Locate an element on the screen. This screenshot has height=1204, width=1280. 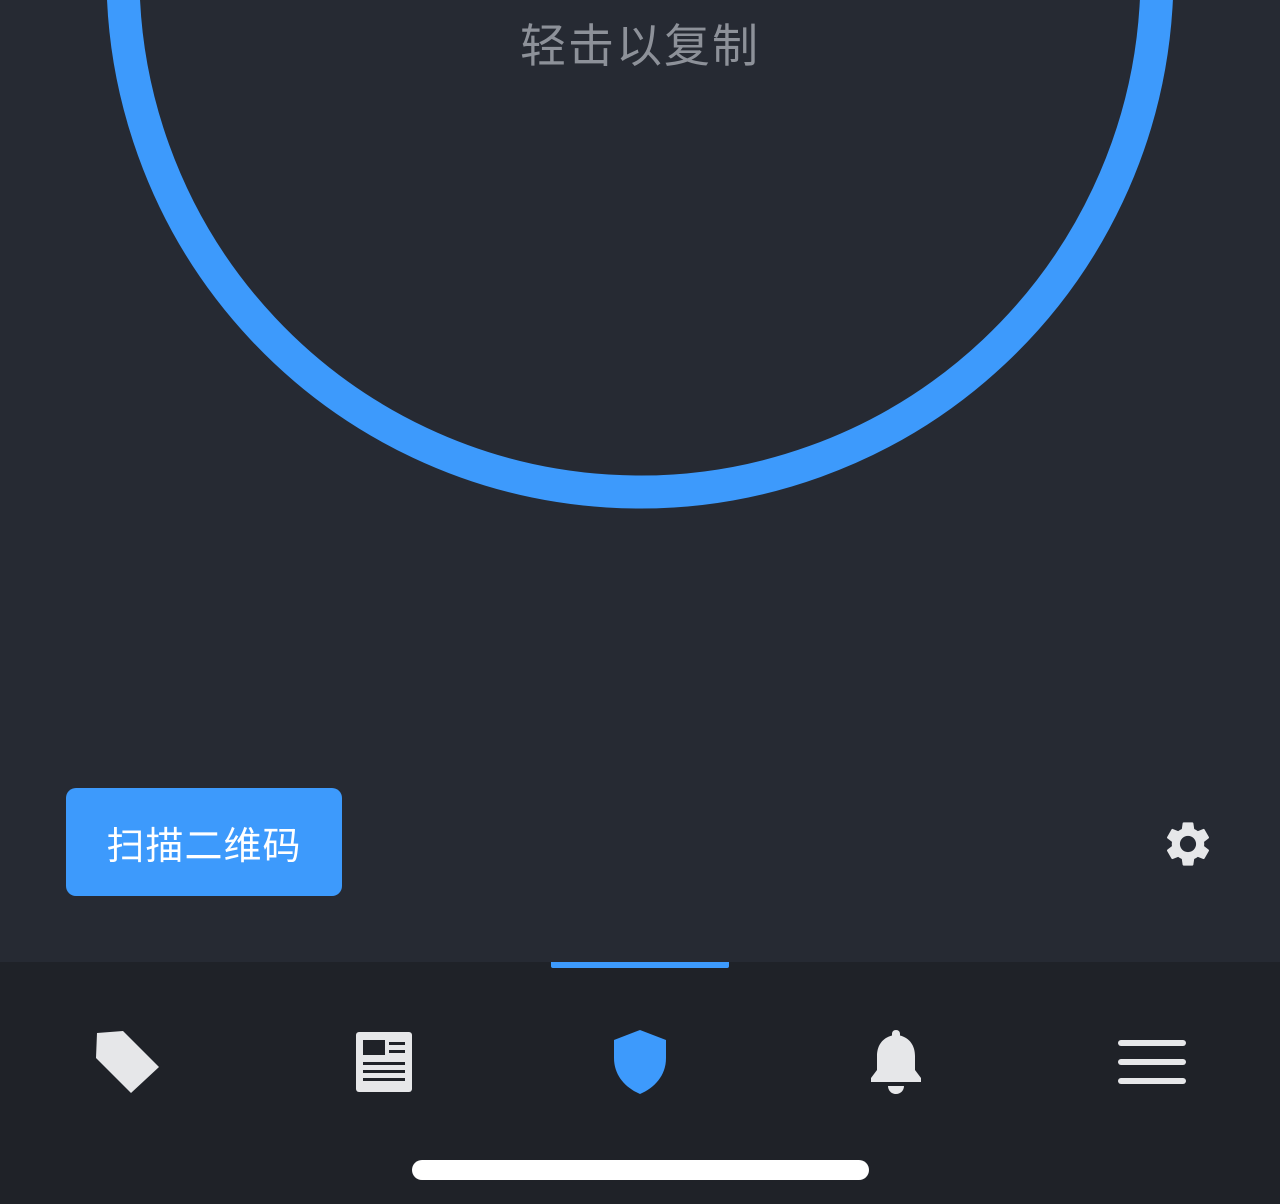
home-indicator is located at coordinates (640, 1170).